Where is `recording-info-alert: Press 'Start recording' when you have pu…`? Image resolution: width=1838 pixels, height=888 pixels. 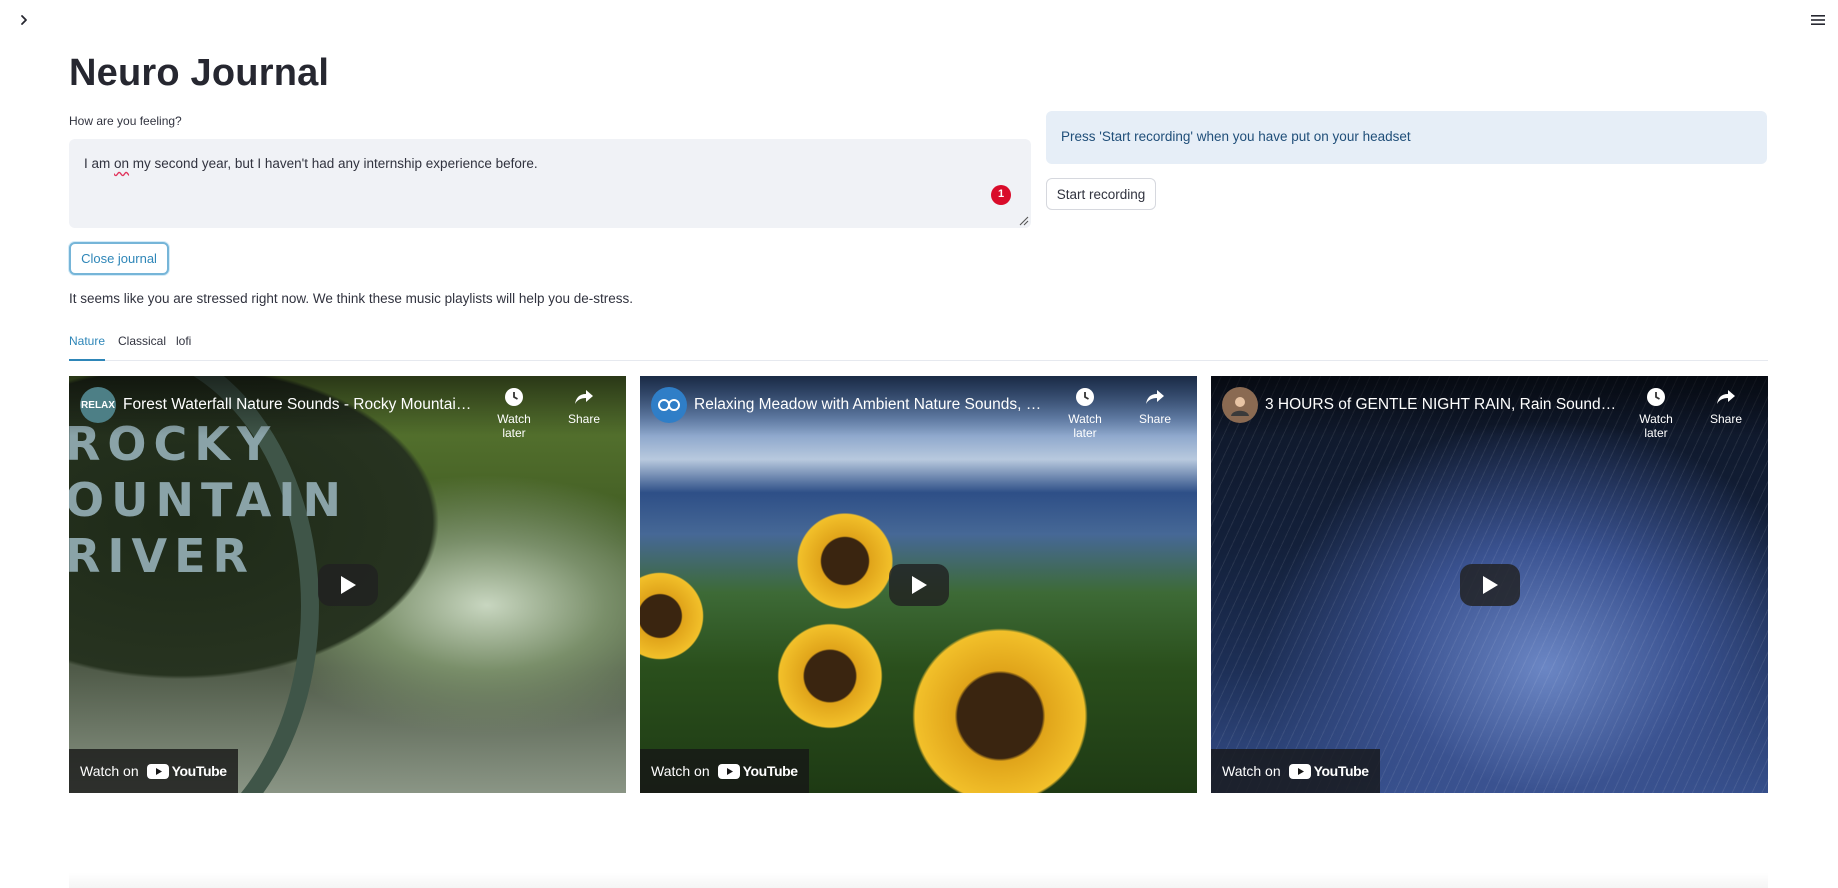
recording-info-alert: Press 'Start recording' when you have pu… is located at coordinates (1406, 137).